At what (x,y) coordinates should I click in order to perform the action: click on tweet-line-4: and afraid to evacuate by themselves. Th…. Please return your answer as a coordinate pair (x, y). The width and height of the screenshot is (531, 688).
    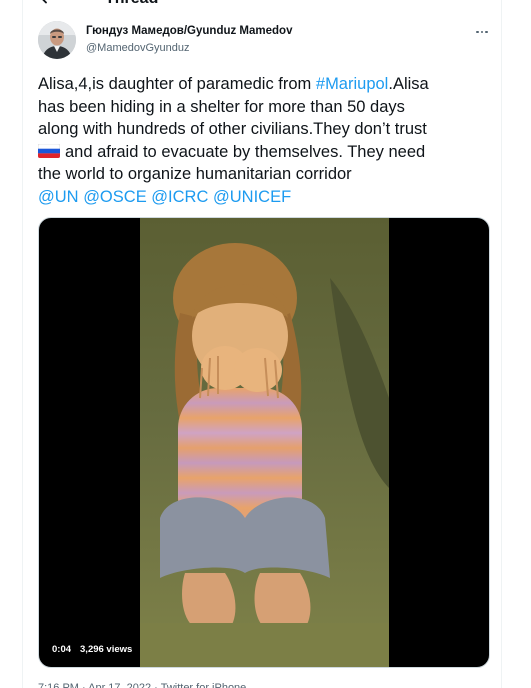
    Looking at the image, I should click on (264, 152).